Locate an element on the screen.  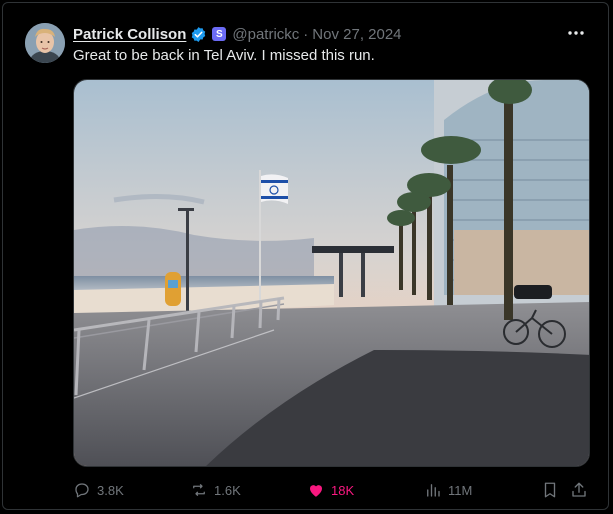
avatar is located at coordinates (45, 43).